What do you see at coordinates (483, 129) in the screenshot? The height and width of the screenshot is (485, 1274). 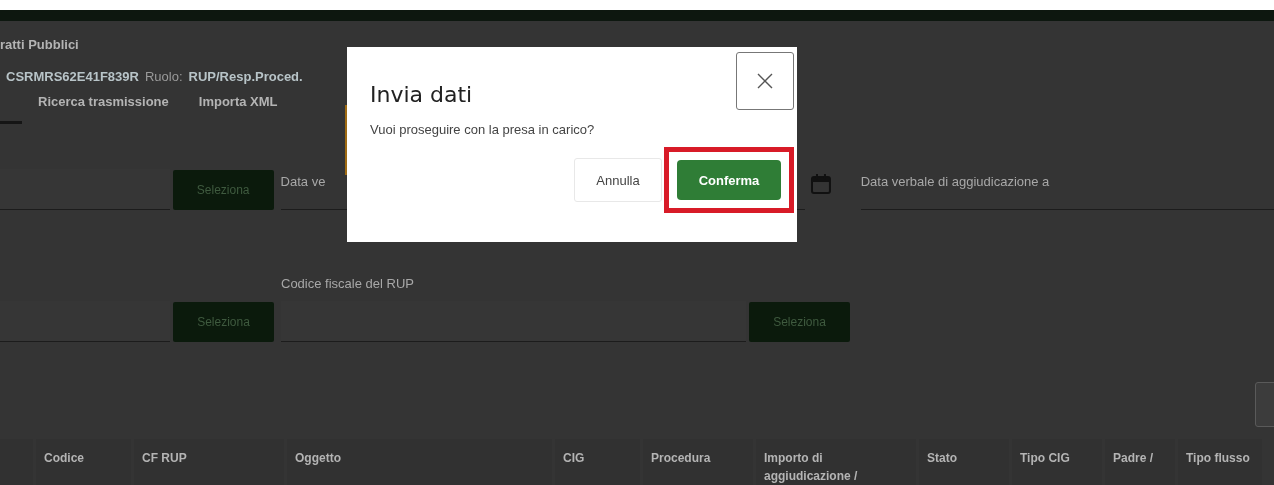 I see `dialog-message: Vuoi proseguire con la presa in carico?` at bounding box center [483, 129].